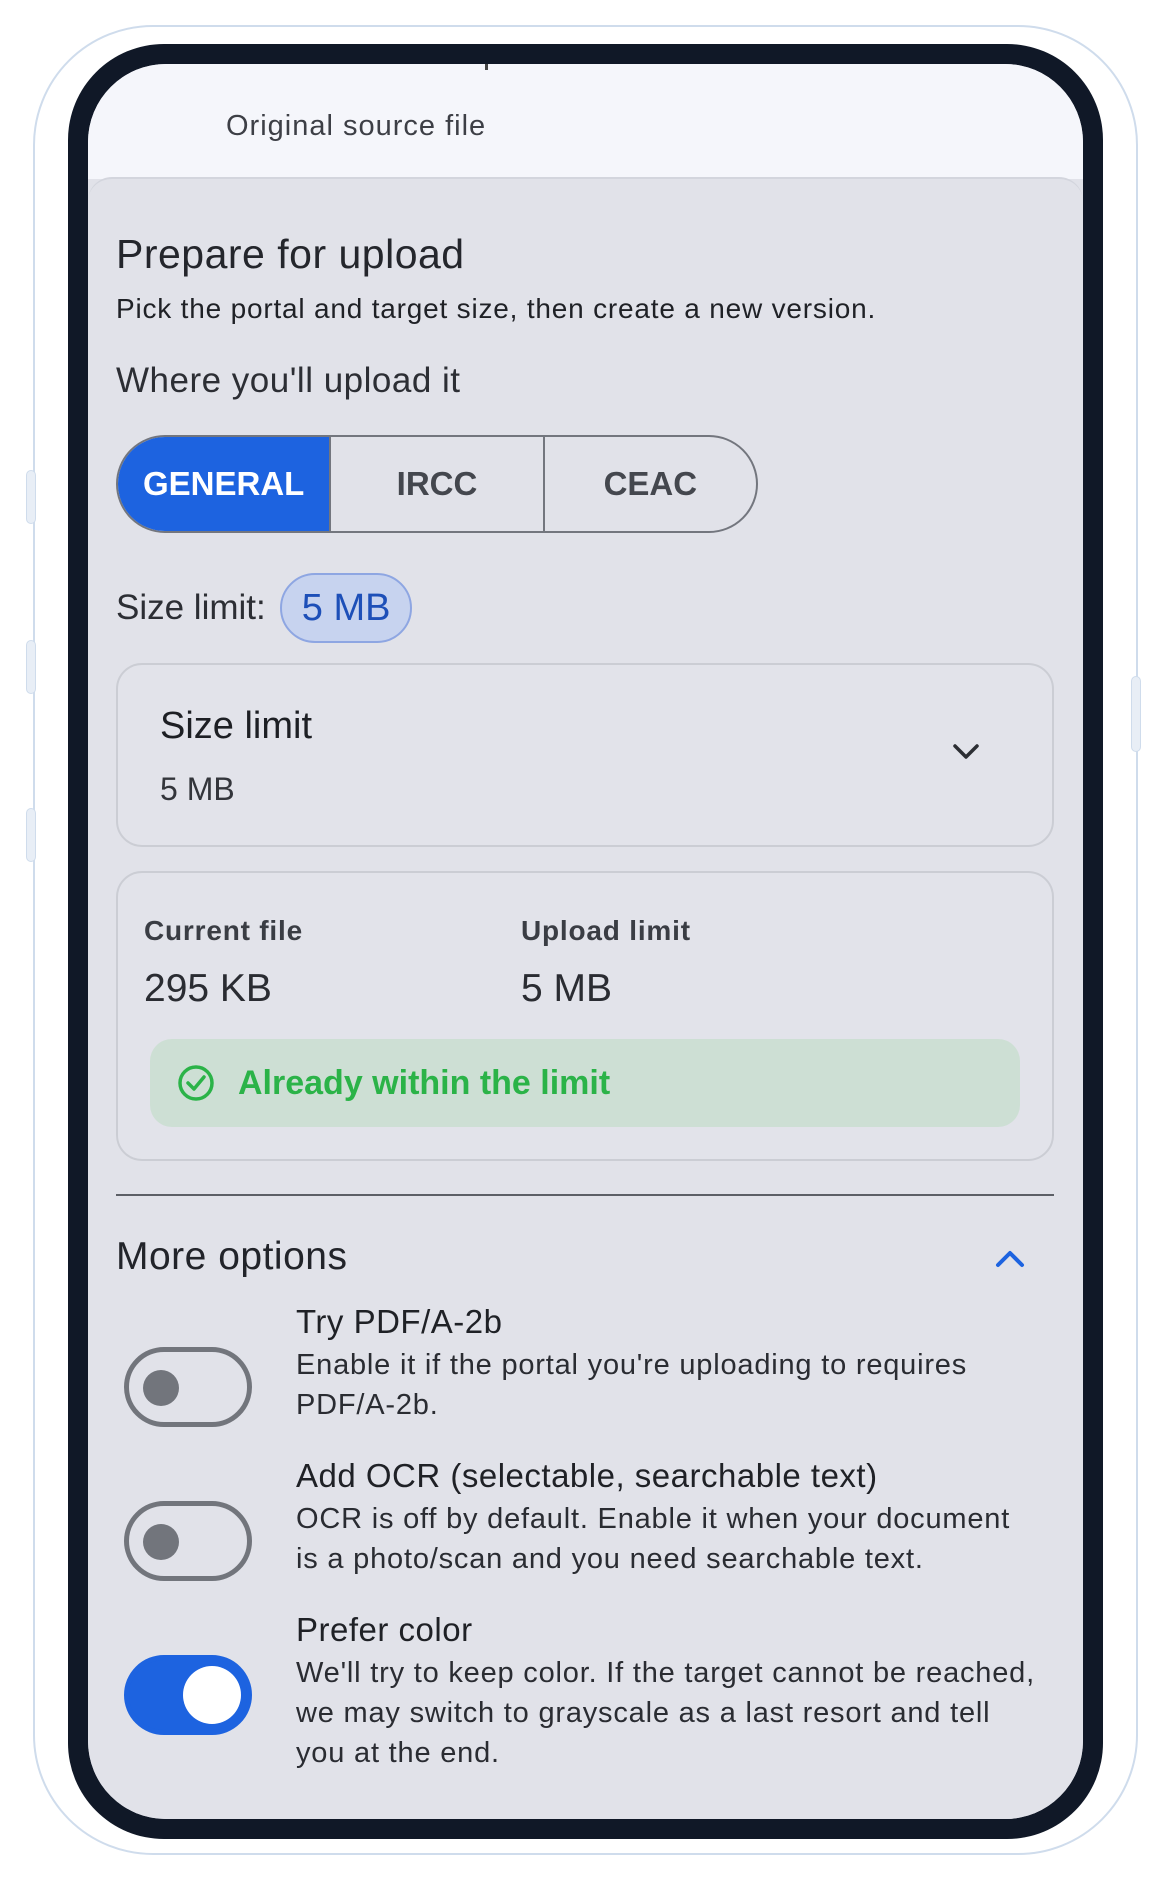 This screenshot has height=1880, width=1170. Describe the element at coordinates (966, 751) in the screenshot. I see `chevron-down-icon` at that location.